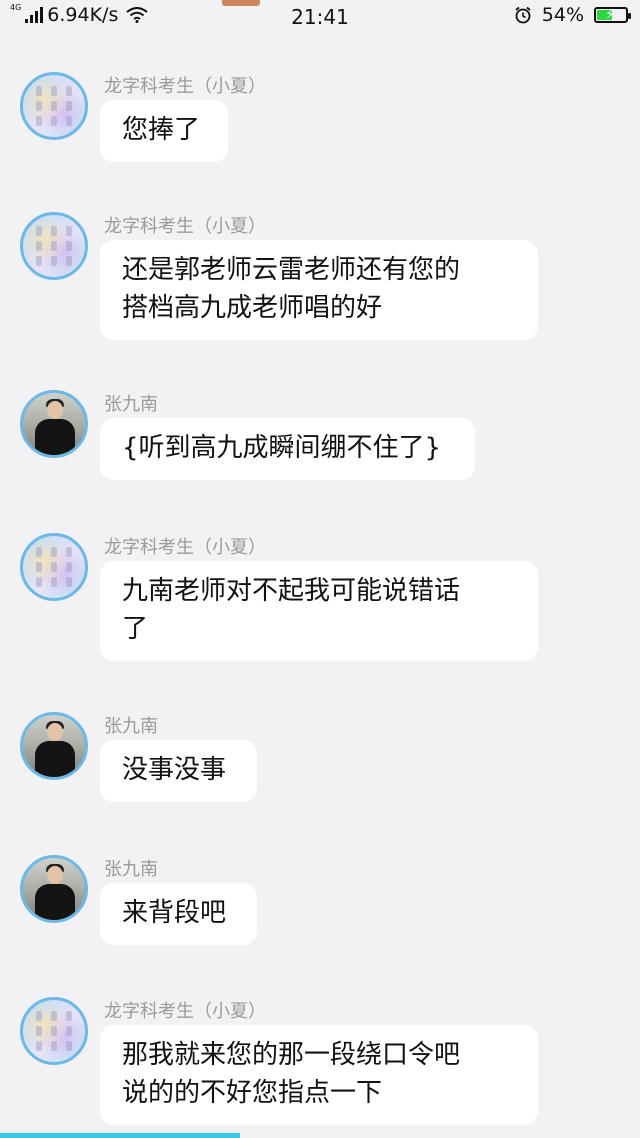 This screenshot has width=640, height=1138. I want to click on battery-icon: ⚡, so click(612, 15).